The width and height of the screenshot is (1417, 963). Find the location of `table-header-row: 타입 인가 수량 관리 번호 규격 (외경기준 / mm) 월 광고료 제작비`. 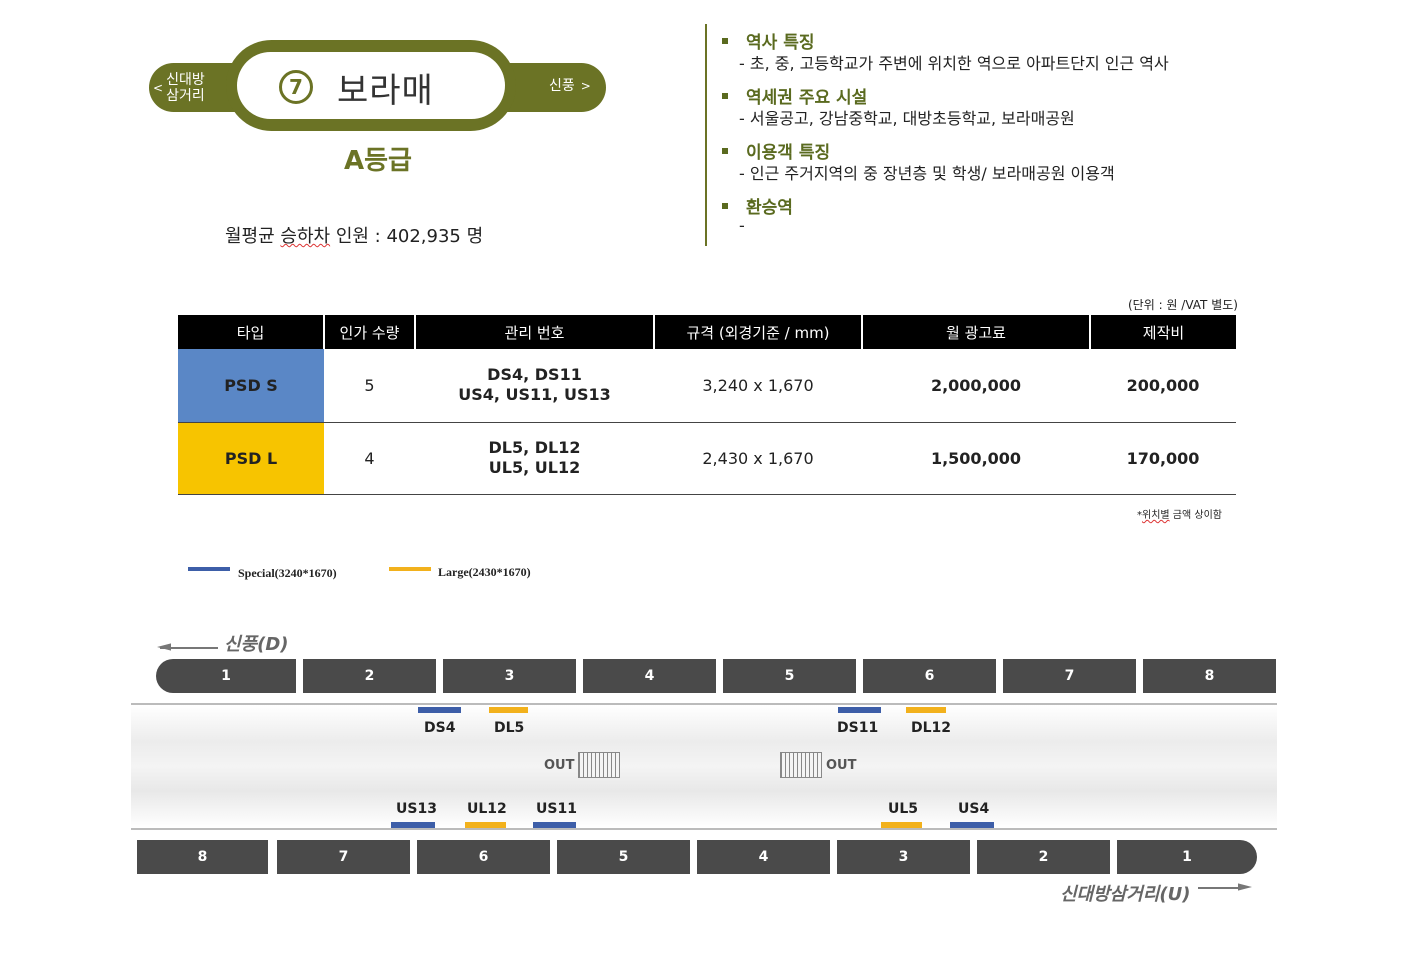

table-header-row: 타입 인가 수량 관리 번호 규격 (외경기준 / mm) 월 광고료 제작비 is located at coordinates (707, 332).